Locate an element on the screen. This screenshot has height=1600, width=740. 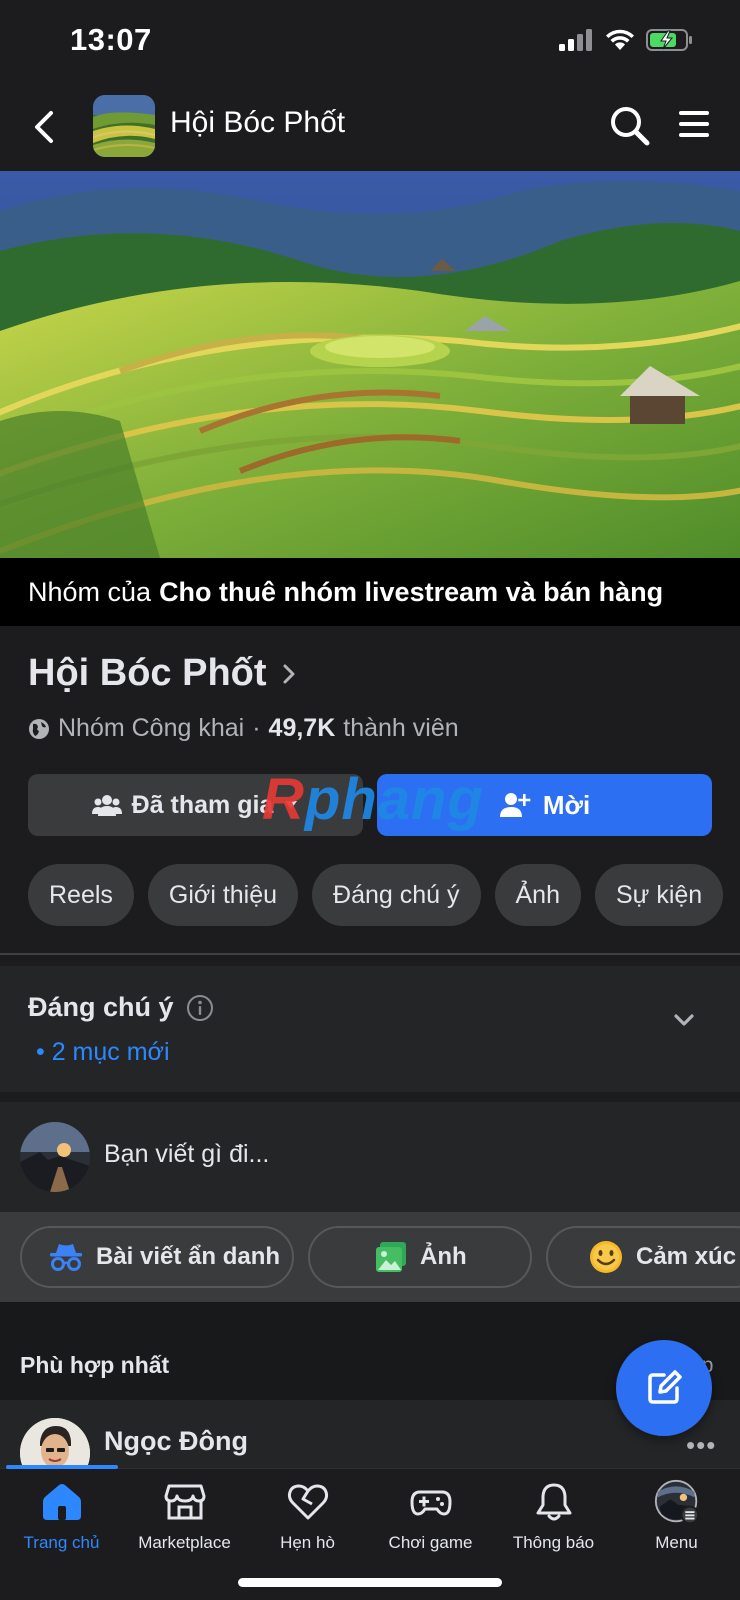
group-avatar is located at coordinates (124, 126).